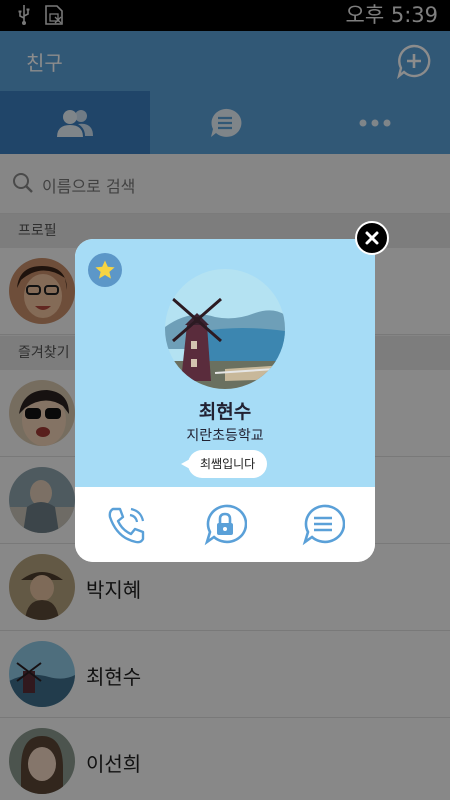 Image resolution: width=450 pixels, height=800 pixels. I want to click on phone-icon, so click(127, 525).